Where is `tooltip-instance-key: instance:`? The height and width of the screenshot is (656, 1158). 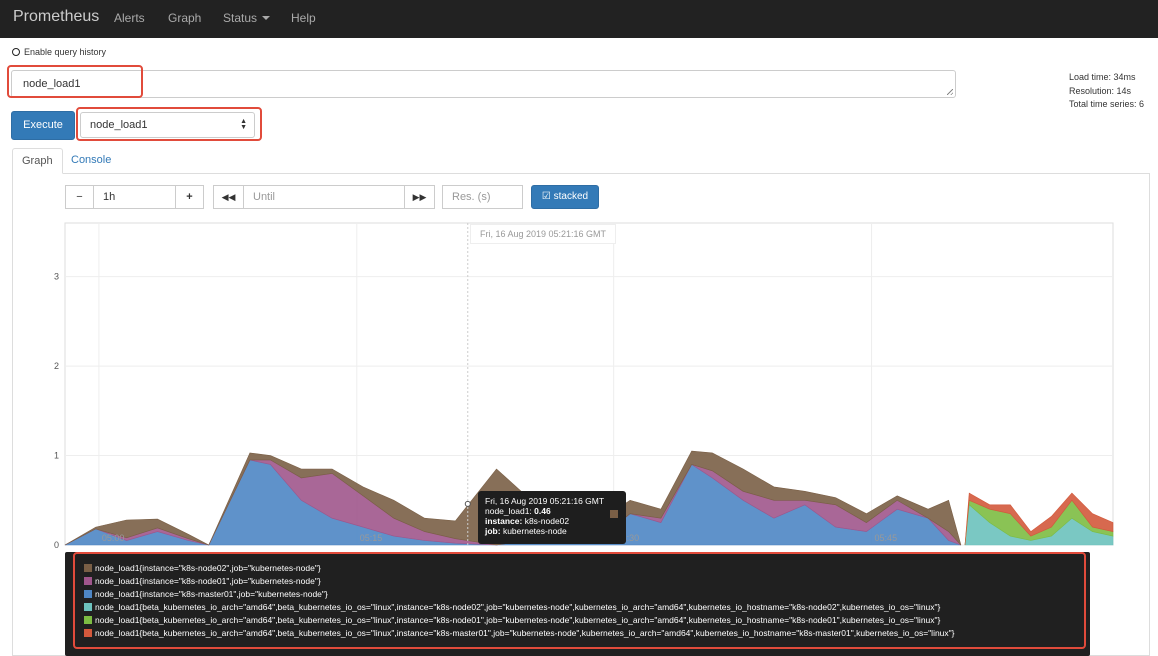 tooltip-instance-key: instance: is located at coordinates (504, 521).